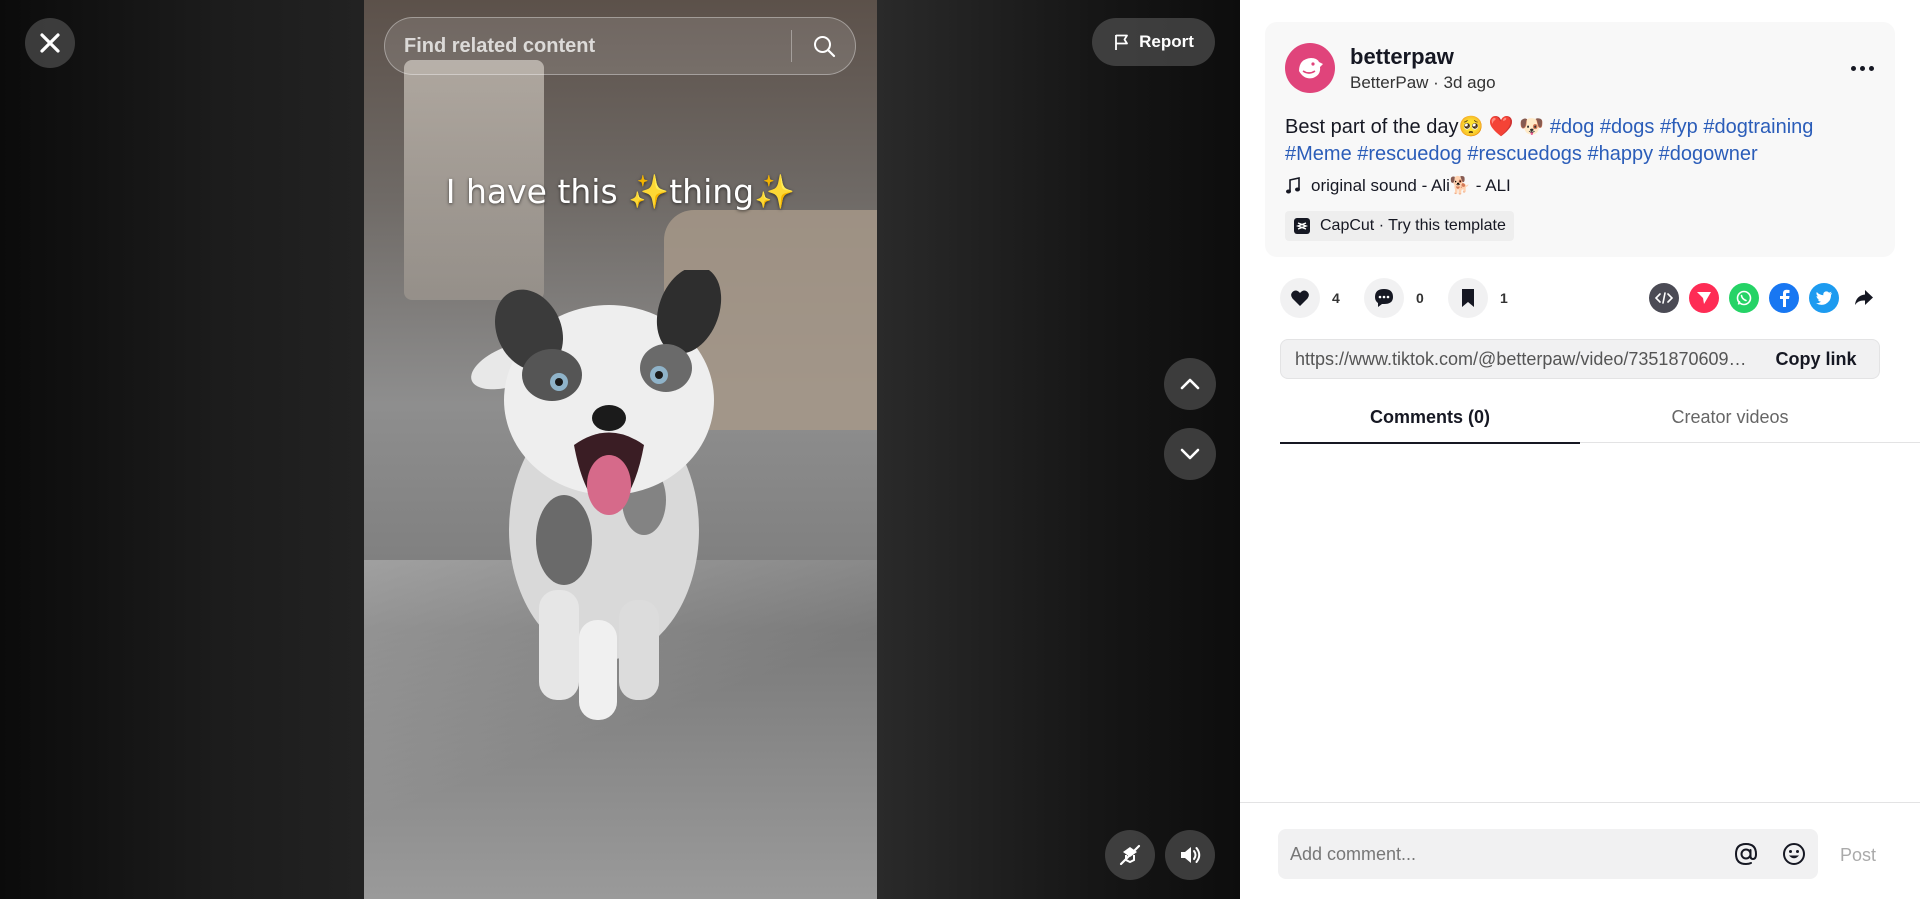  I want to click on twitter-share-button, so click(1824, 298).